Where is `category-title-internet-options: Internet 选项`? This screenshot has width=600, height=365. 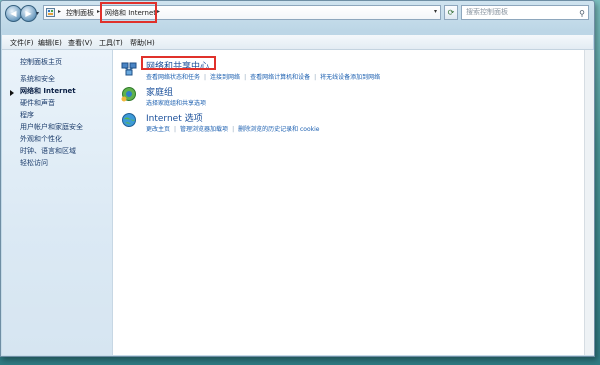 category-title-internet-options: Internet 选项 is located at coordinates (174, 117).